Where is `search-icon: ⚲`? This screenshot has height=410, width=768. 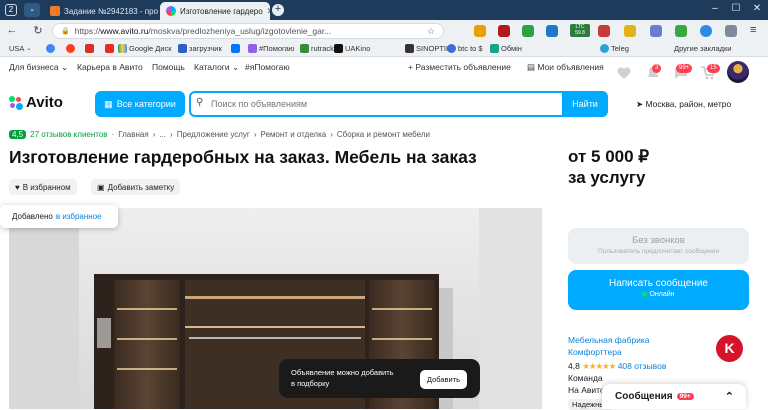 search-icon: ⚲ is located at coordinates (200, 102).